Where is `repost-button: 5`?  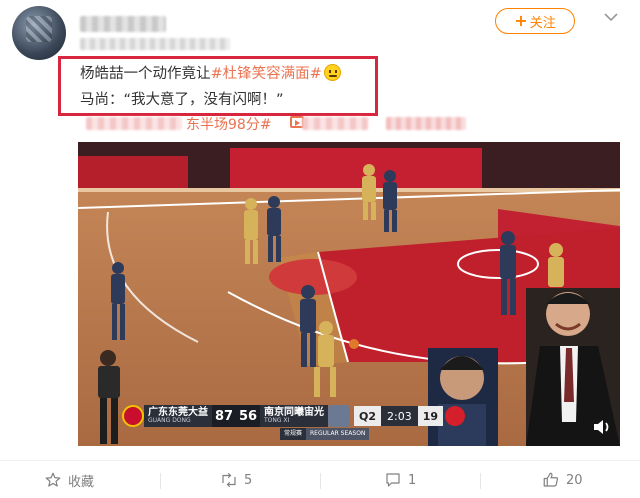
repost-button: 5 is located at coordinates (236, 479).